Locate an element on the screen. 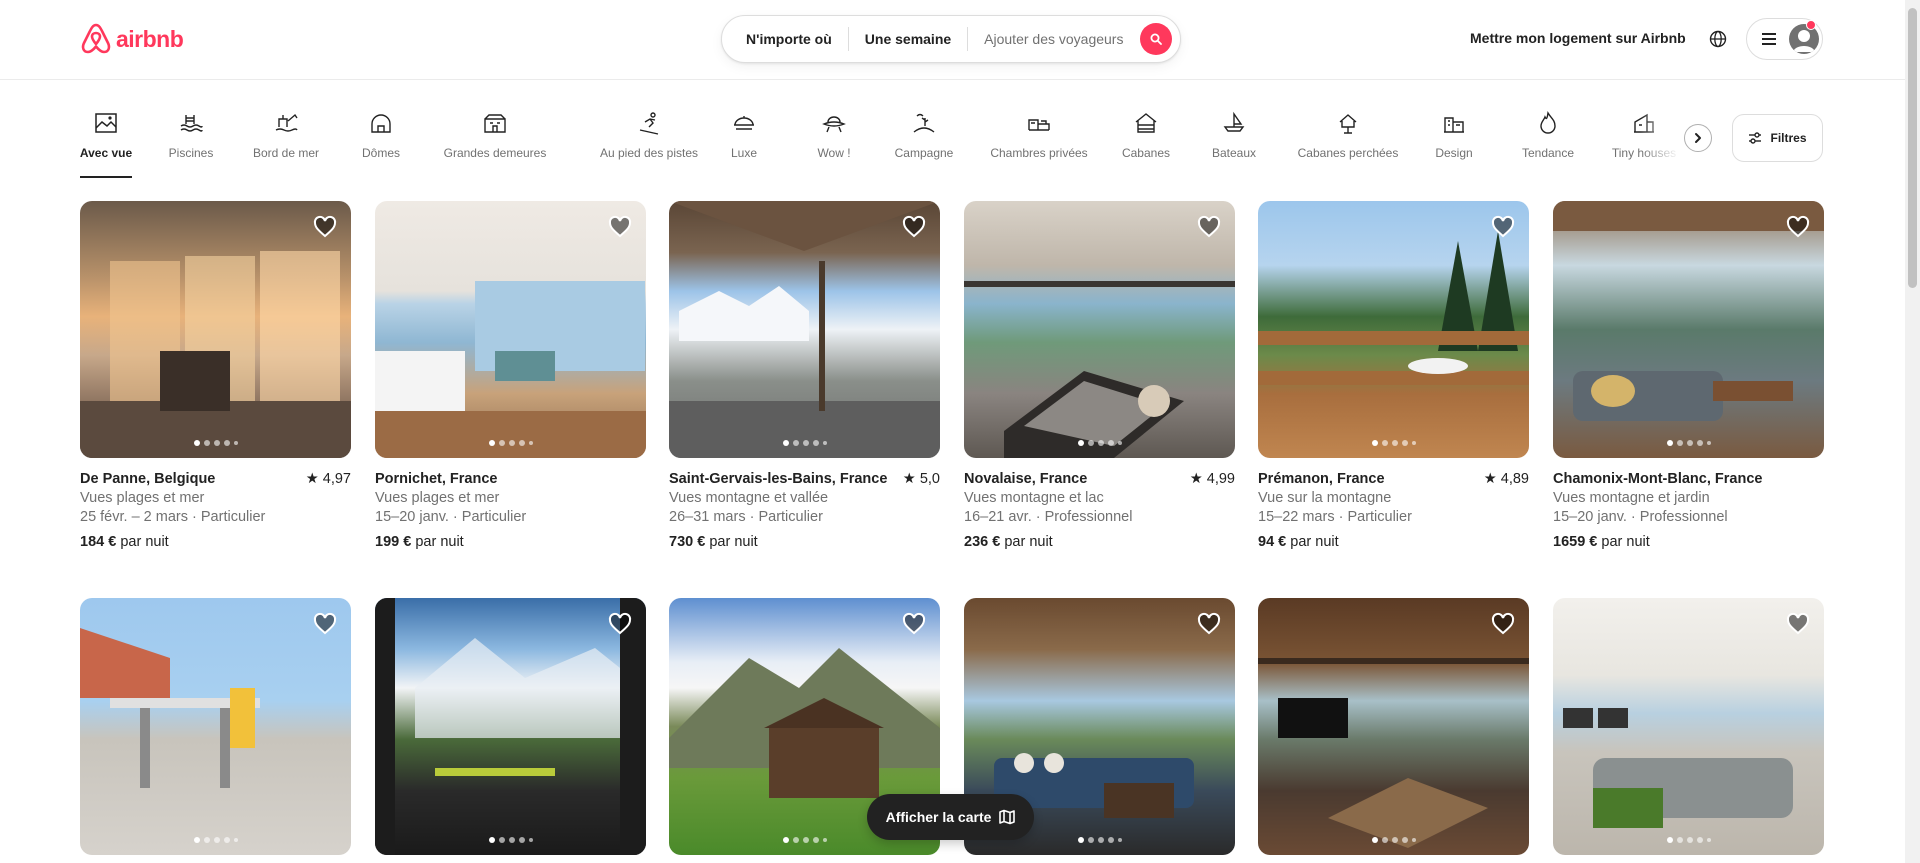 Image resolution: width=1920 pixels, height=863 pixels. categories-next-button is located at coordinates (1698, 138).